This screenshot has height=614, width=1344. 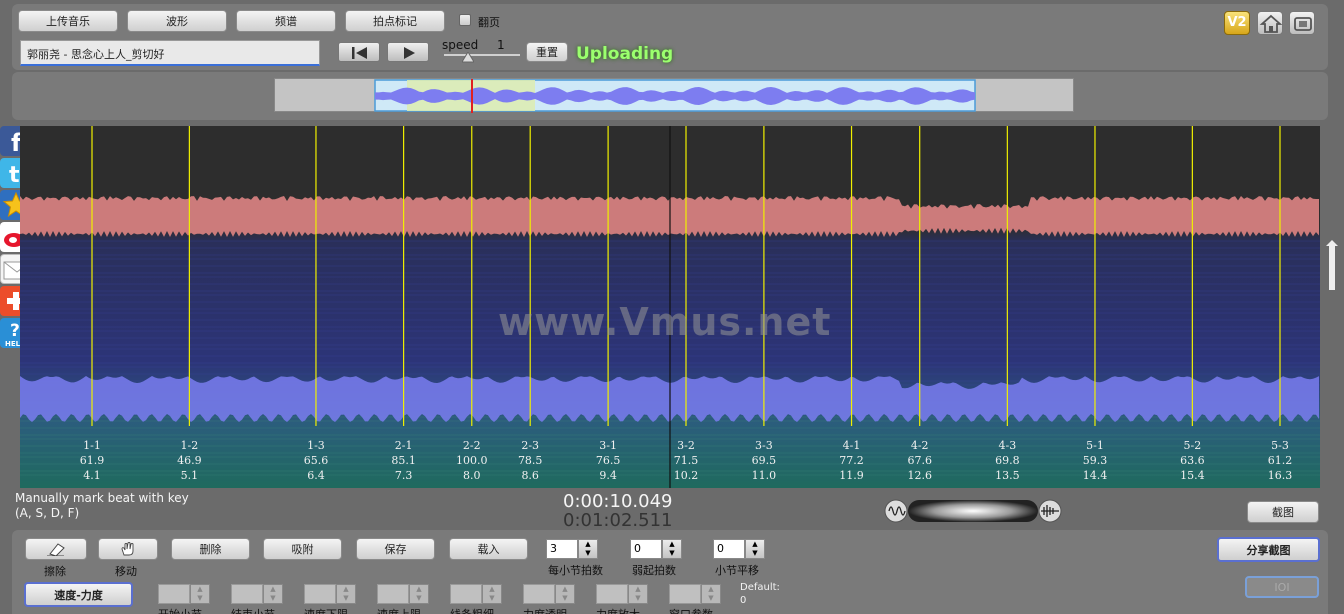 I want to click on beats-per-bar-input: 3, so click(x=562, y=549).